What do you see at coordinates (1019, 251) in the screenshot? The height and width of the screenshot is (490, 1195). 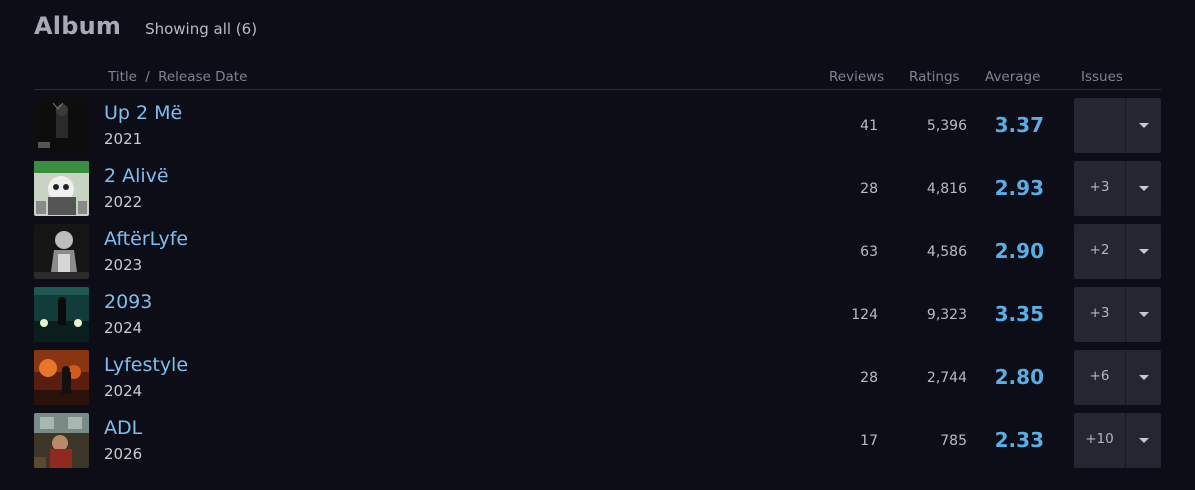 I see `album-average-rating: 2.90` at bounding box center [1019, 251].